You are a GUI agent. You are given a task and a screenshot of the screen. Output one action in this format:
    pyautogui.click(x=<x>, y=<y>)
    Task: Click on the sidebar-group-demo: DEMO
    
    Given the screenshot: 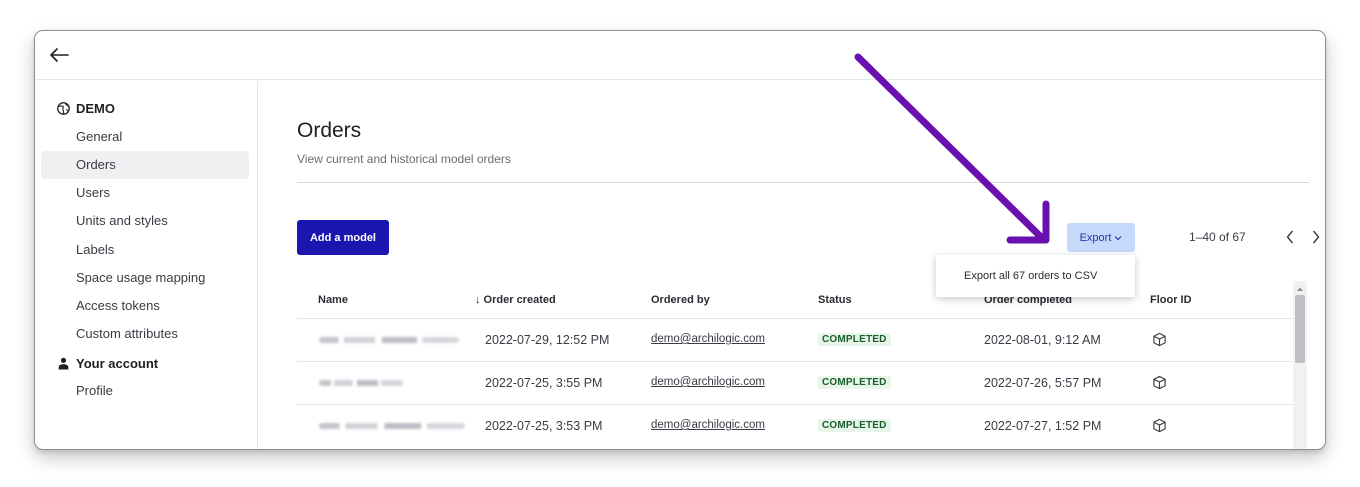 What is the action you would take?
    pyautogui.click(x=86, y=108)
    